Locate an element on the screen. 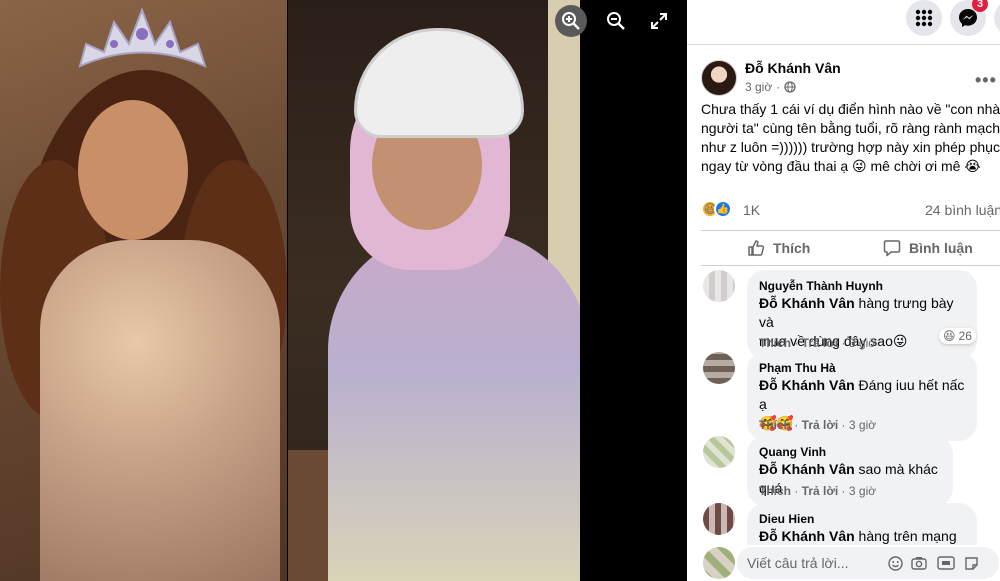 The image size is (1000, 581). reactions-summary: 😆 👍 1K 24 bình luận is located at coordinates (850, 209).